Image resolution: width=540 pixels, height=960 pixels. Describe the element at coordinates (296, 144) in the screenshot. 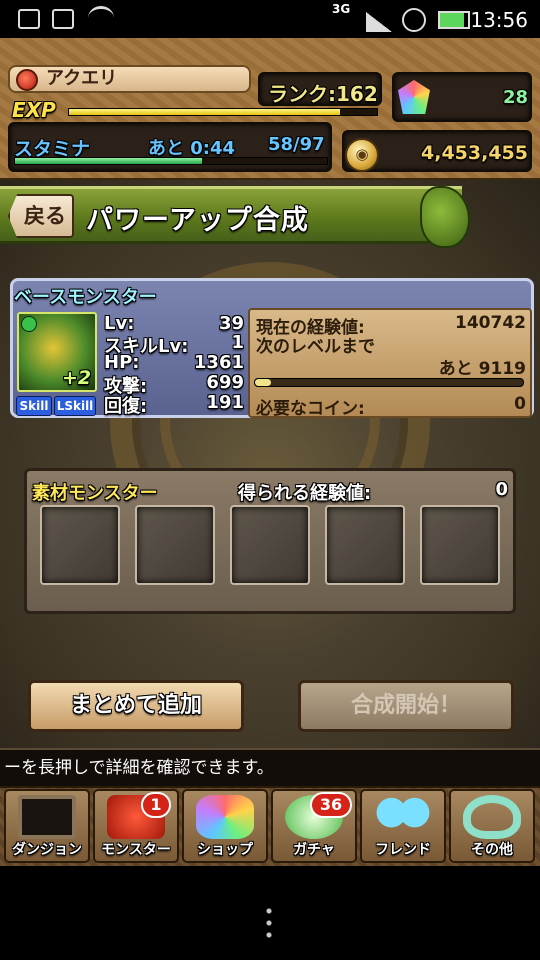

I see `stamina-value: 58/97` at that location.